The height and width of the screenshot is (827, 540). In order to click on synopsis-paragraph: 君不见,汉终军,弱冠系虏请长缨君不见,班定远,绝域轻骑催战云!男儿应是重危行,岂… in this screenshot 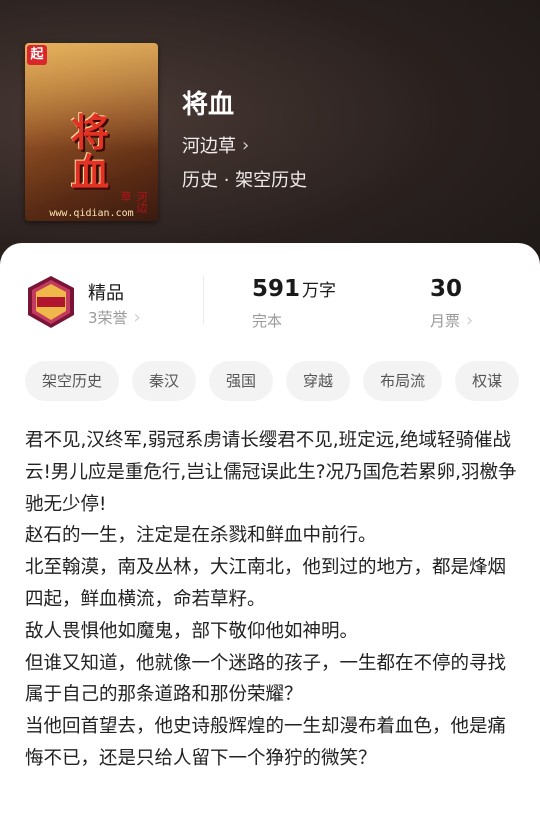, I will do `click(271, 472)`.